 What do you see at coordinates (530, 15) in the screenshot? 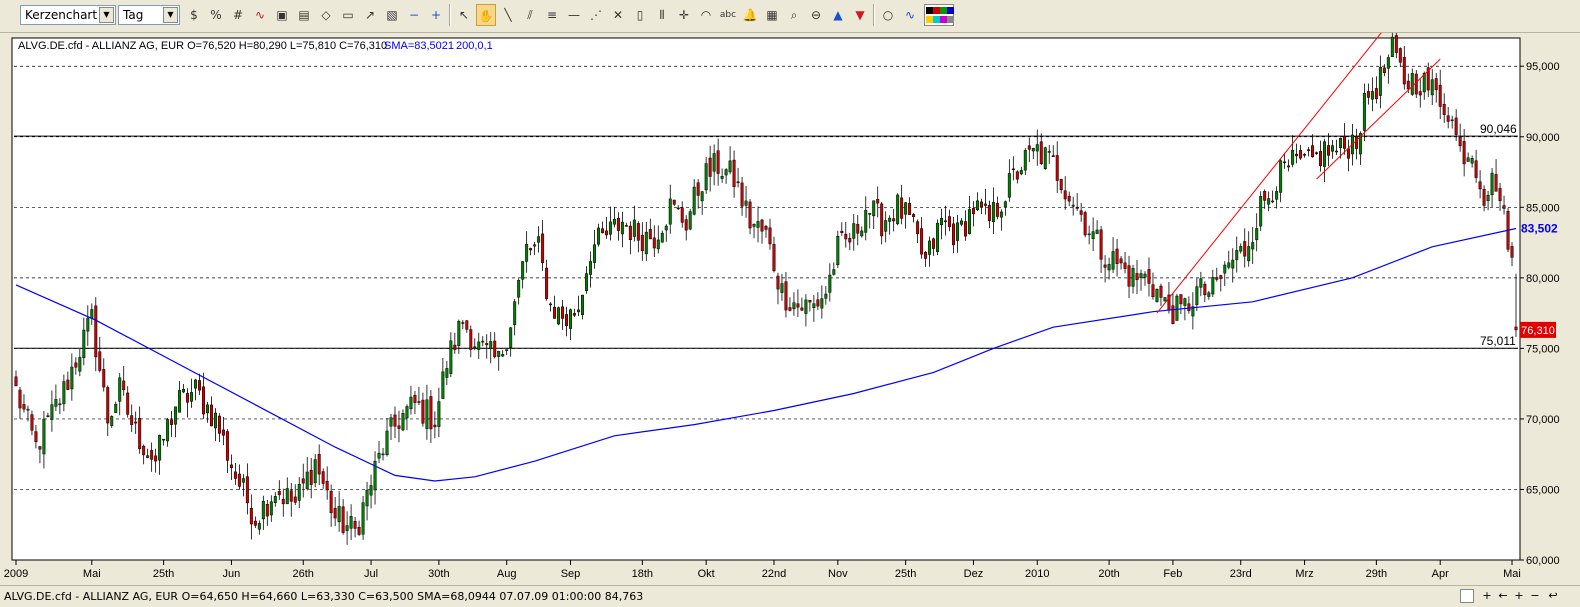
I see `parallel-lines-icon: ⫽` at bounding box center [530, 15].